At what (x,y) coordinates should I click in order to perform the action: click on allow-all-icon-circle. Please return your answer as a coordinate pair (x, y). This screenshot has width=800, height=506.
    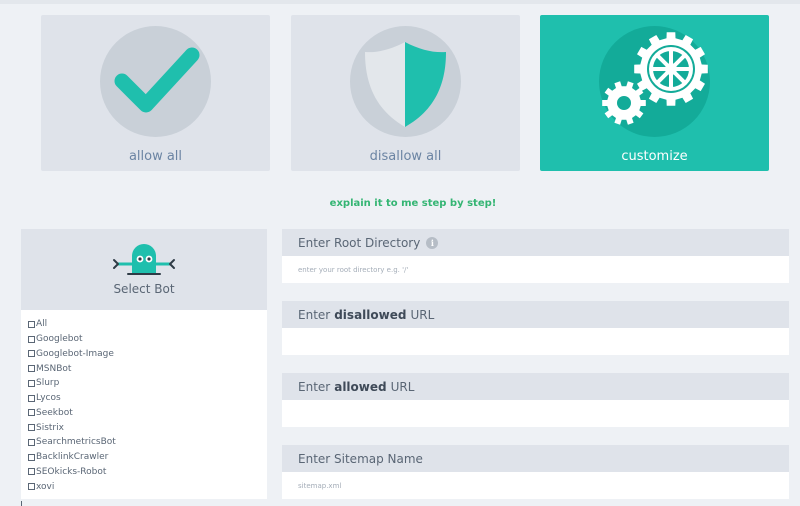
    Looking at the image, I should click on (155, 81).